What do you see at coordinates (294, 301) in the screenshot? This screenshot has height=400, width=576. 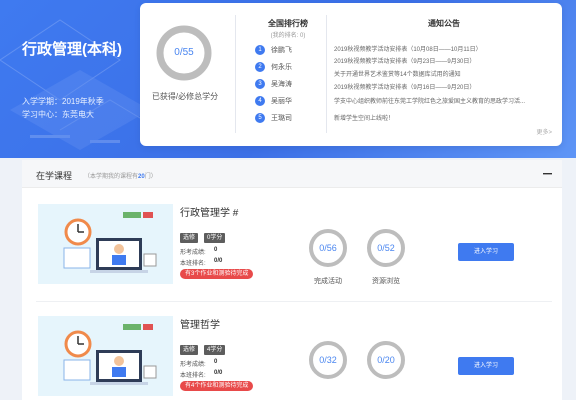 I see `row-divider` at bounding box center [294, 301].